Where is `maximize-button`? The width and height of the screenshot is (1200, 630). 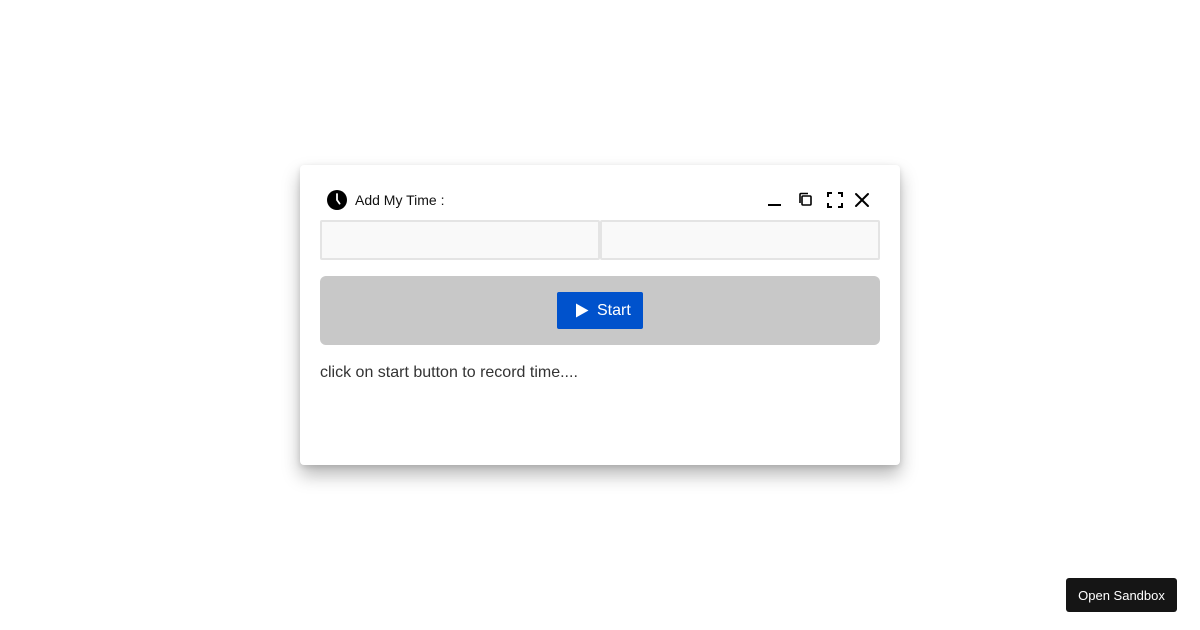
maximize-button is located at coordinates (835, 200).